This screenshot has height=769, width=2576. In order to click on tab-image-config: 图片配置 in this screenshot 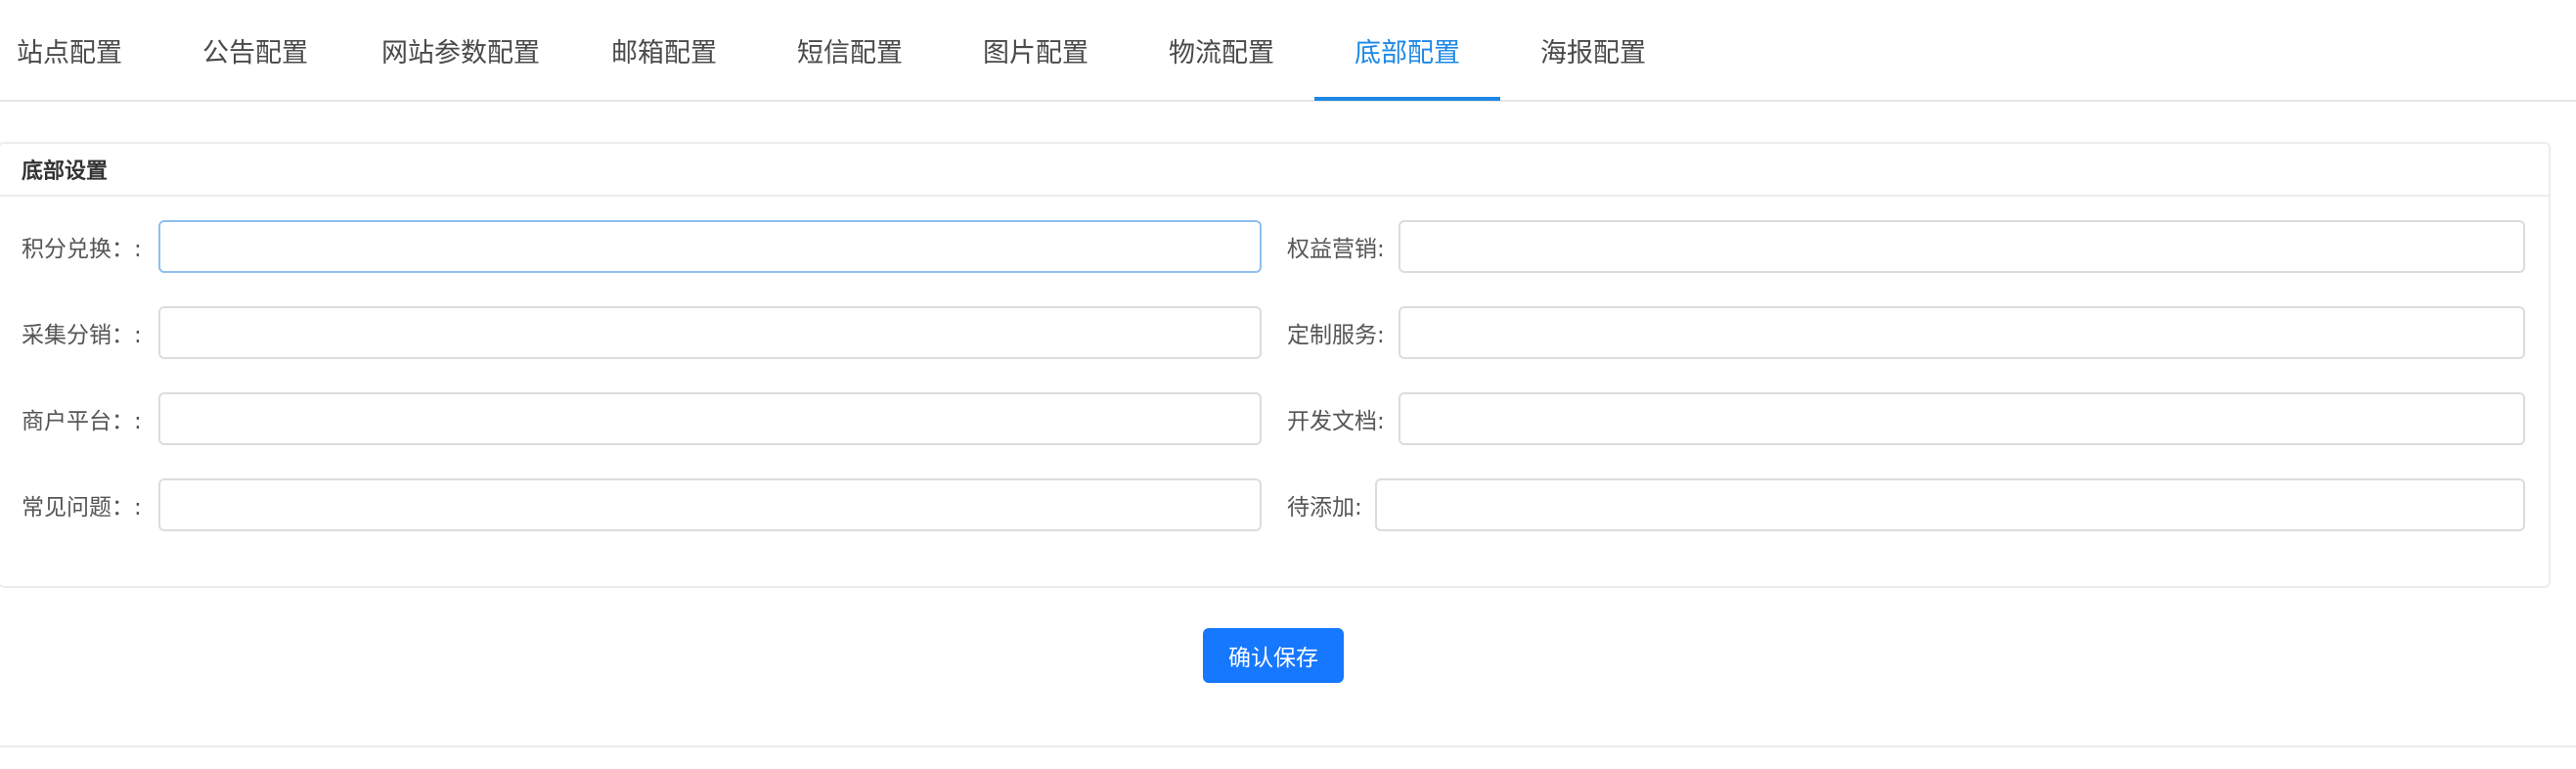, I will do `click(1036, 50)`.